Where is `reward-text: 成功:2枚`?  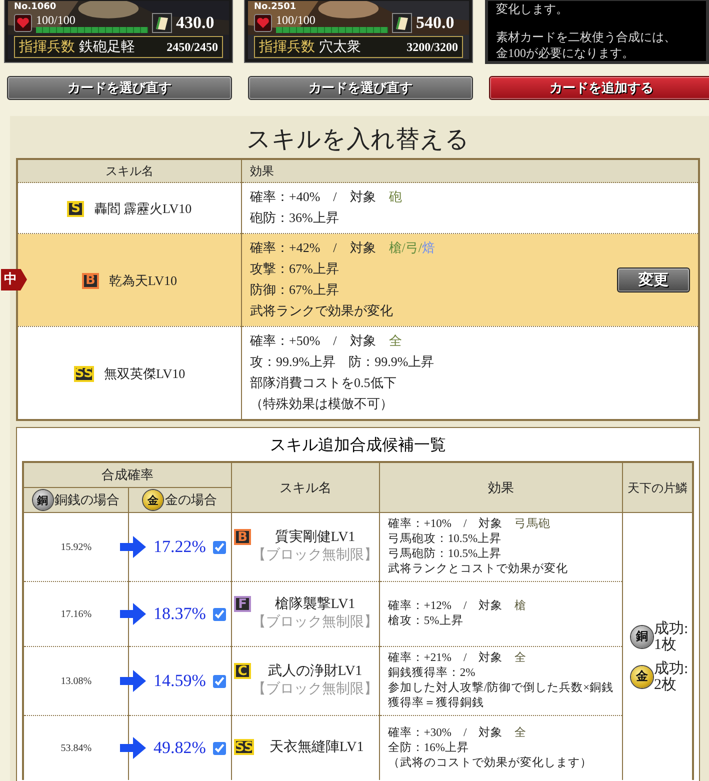 reward-text: 成功:2枚 is located at coordinates (672, 676).